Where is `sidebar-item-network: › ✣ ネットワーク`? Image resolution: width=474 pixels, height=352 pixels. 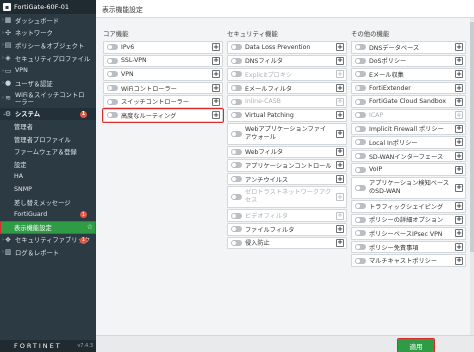
sidebar-item-network: › ✣ ネットワーク is located at coordinates (48, 33).